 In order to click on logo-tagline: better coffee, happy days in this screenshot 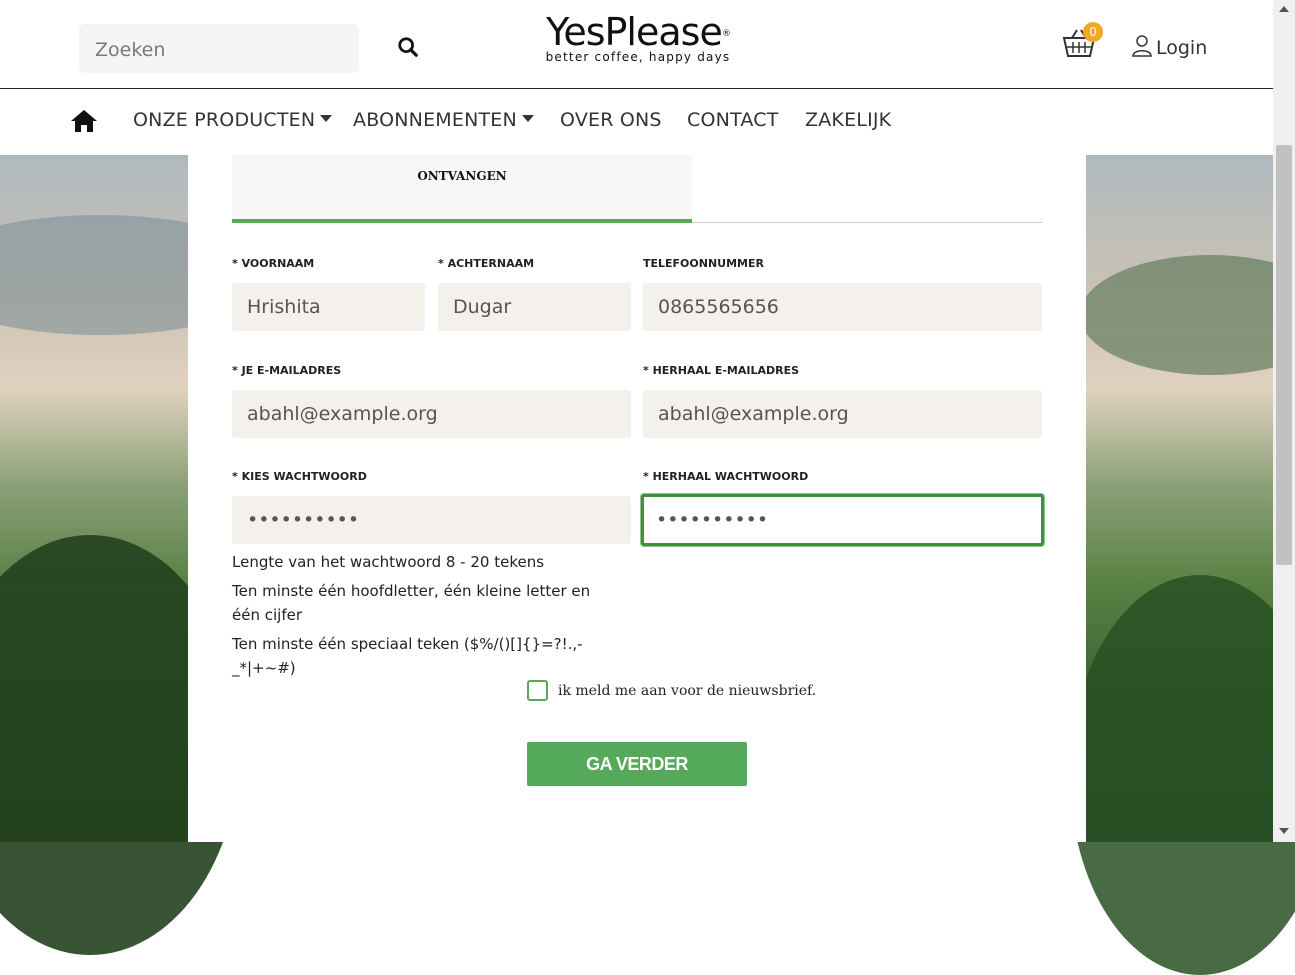, I will do `click(638, 57)`.